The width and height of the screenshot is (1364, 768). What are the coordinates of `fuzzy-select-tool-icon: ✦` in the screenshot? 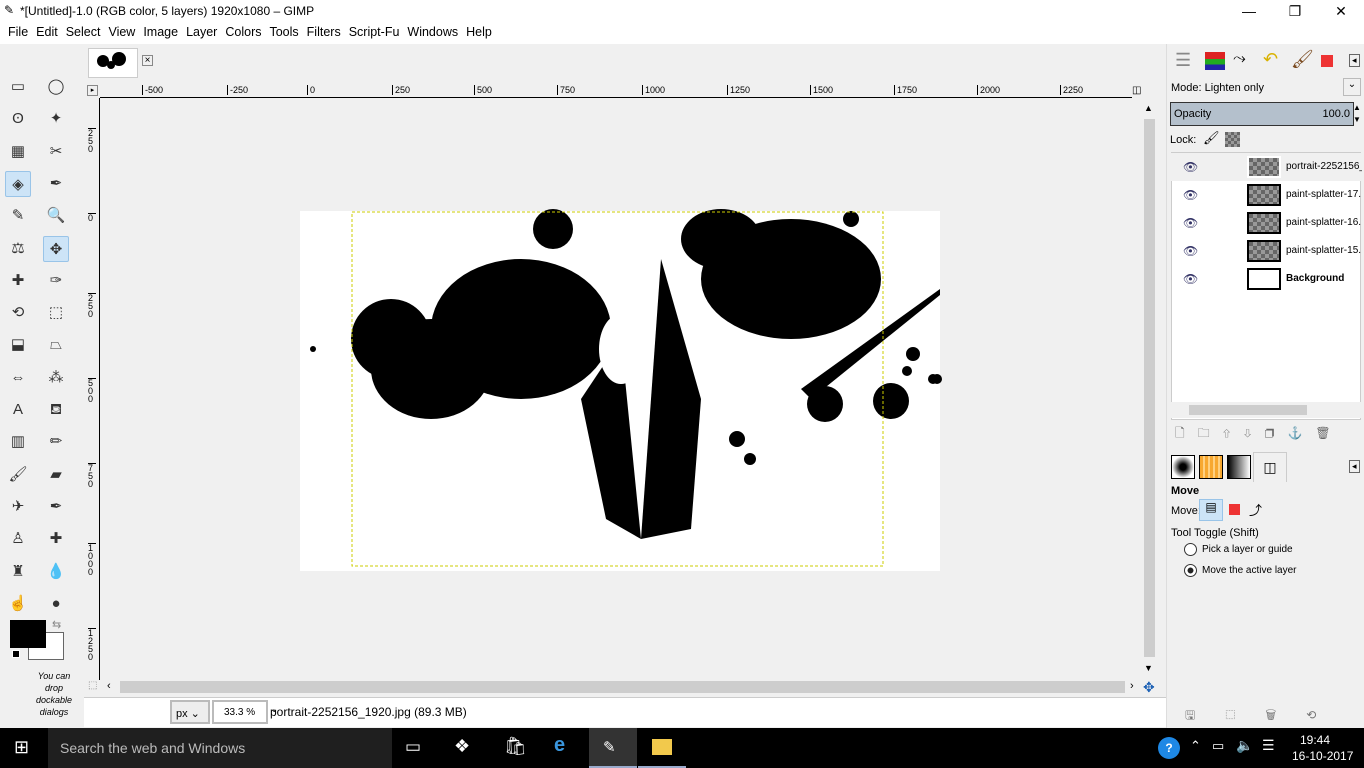 It's located at (56, 119).